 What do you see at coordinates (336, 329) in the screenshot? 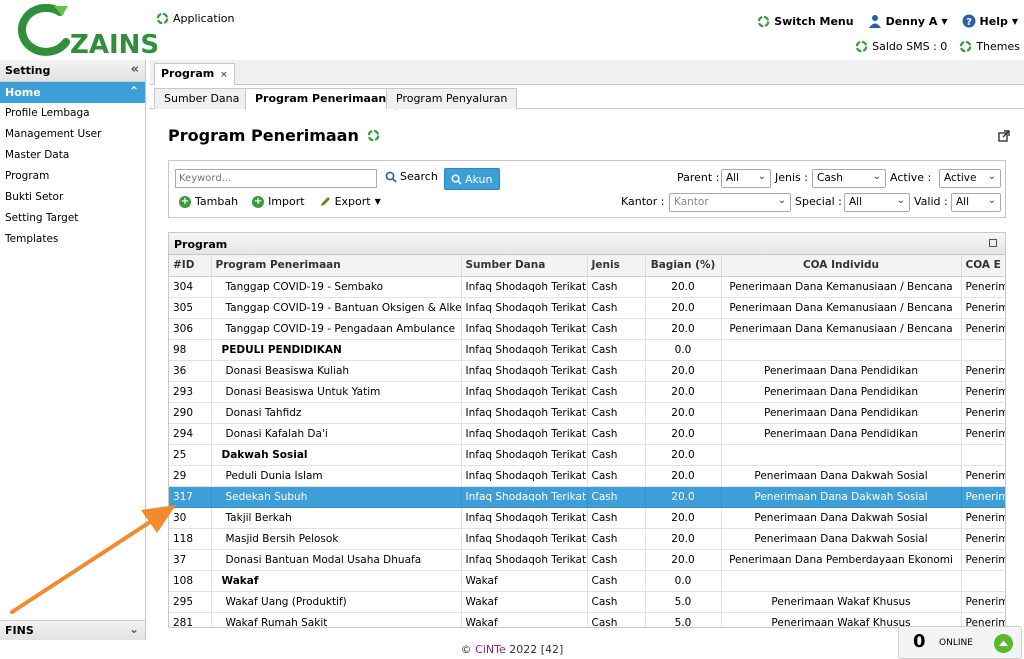
I see `cell-program: Tanggap COVID-19 - Pengadaan Ambulance` at bounding box center [336, 329].